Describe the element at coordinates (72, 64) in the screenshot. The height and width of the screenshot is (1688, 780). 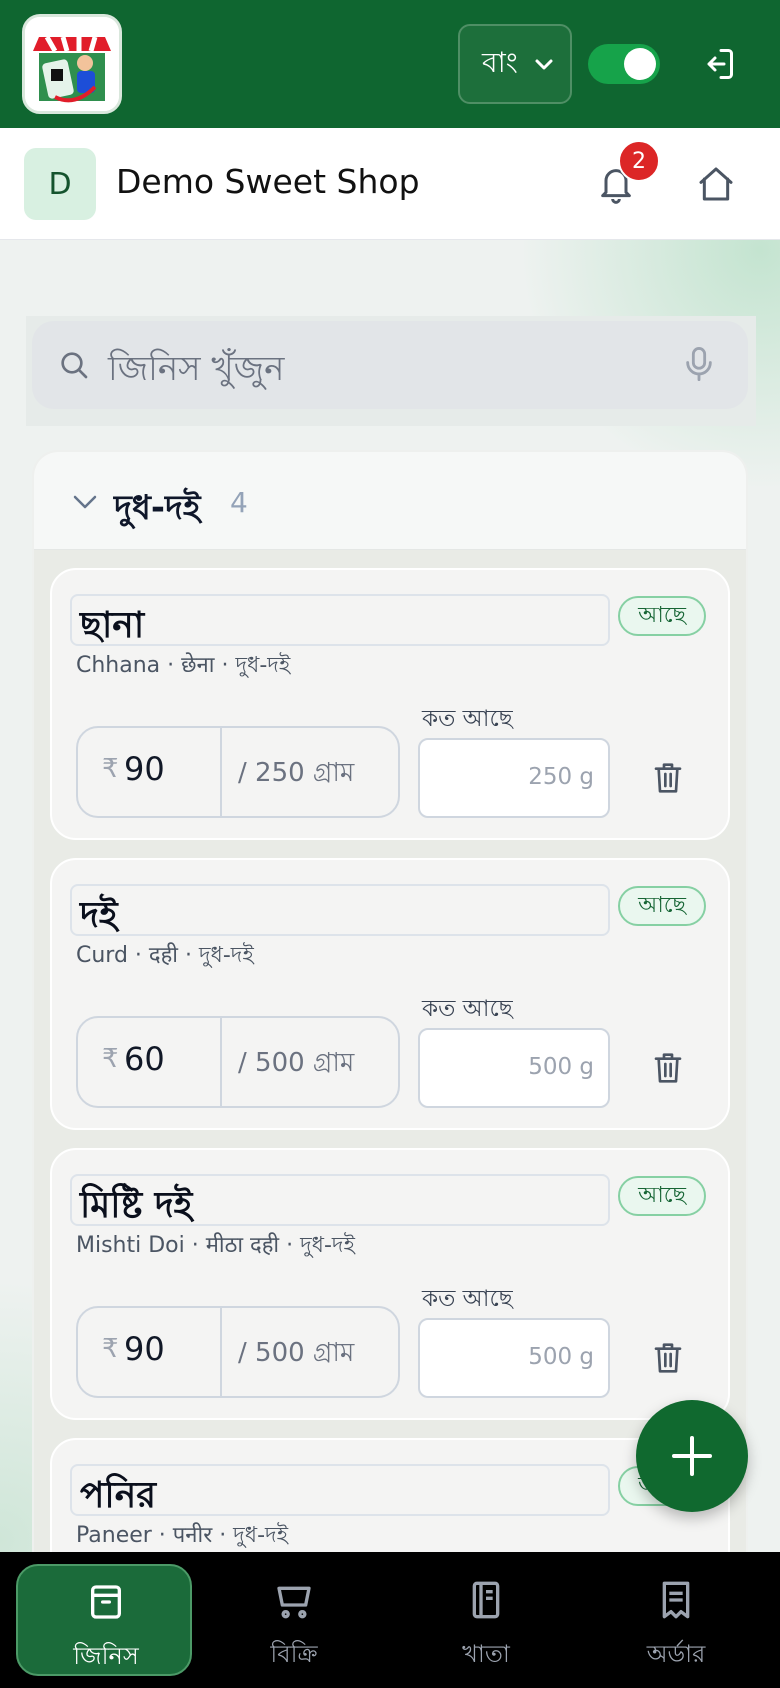
I see `app-logo` at that location.